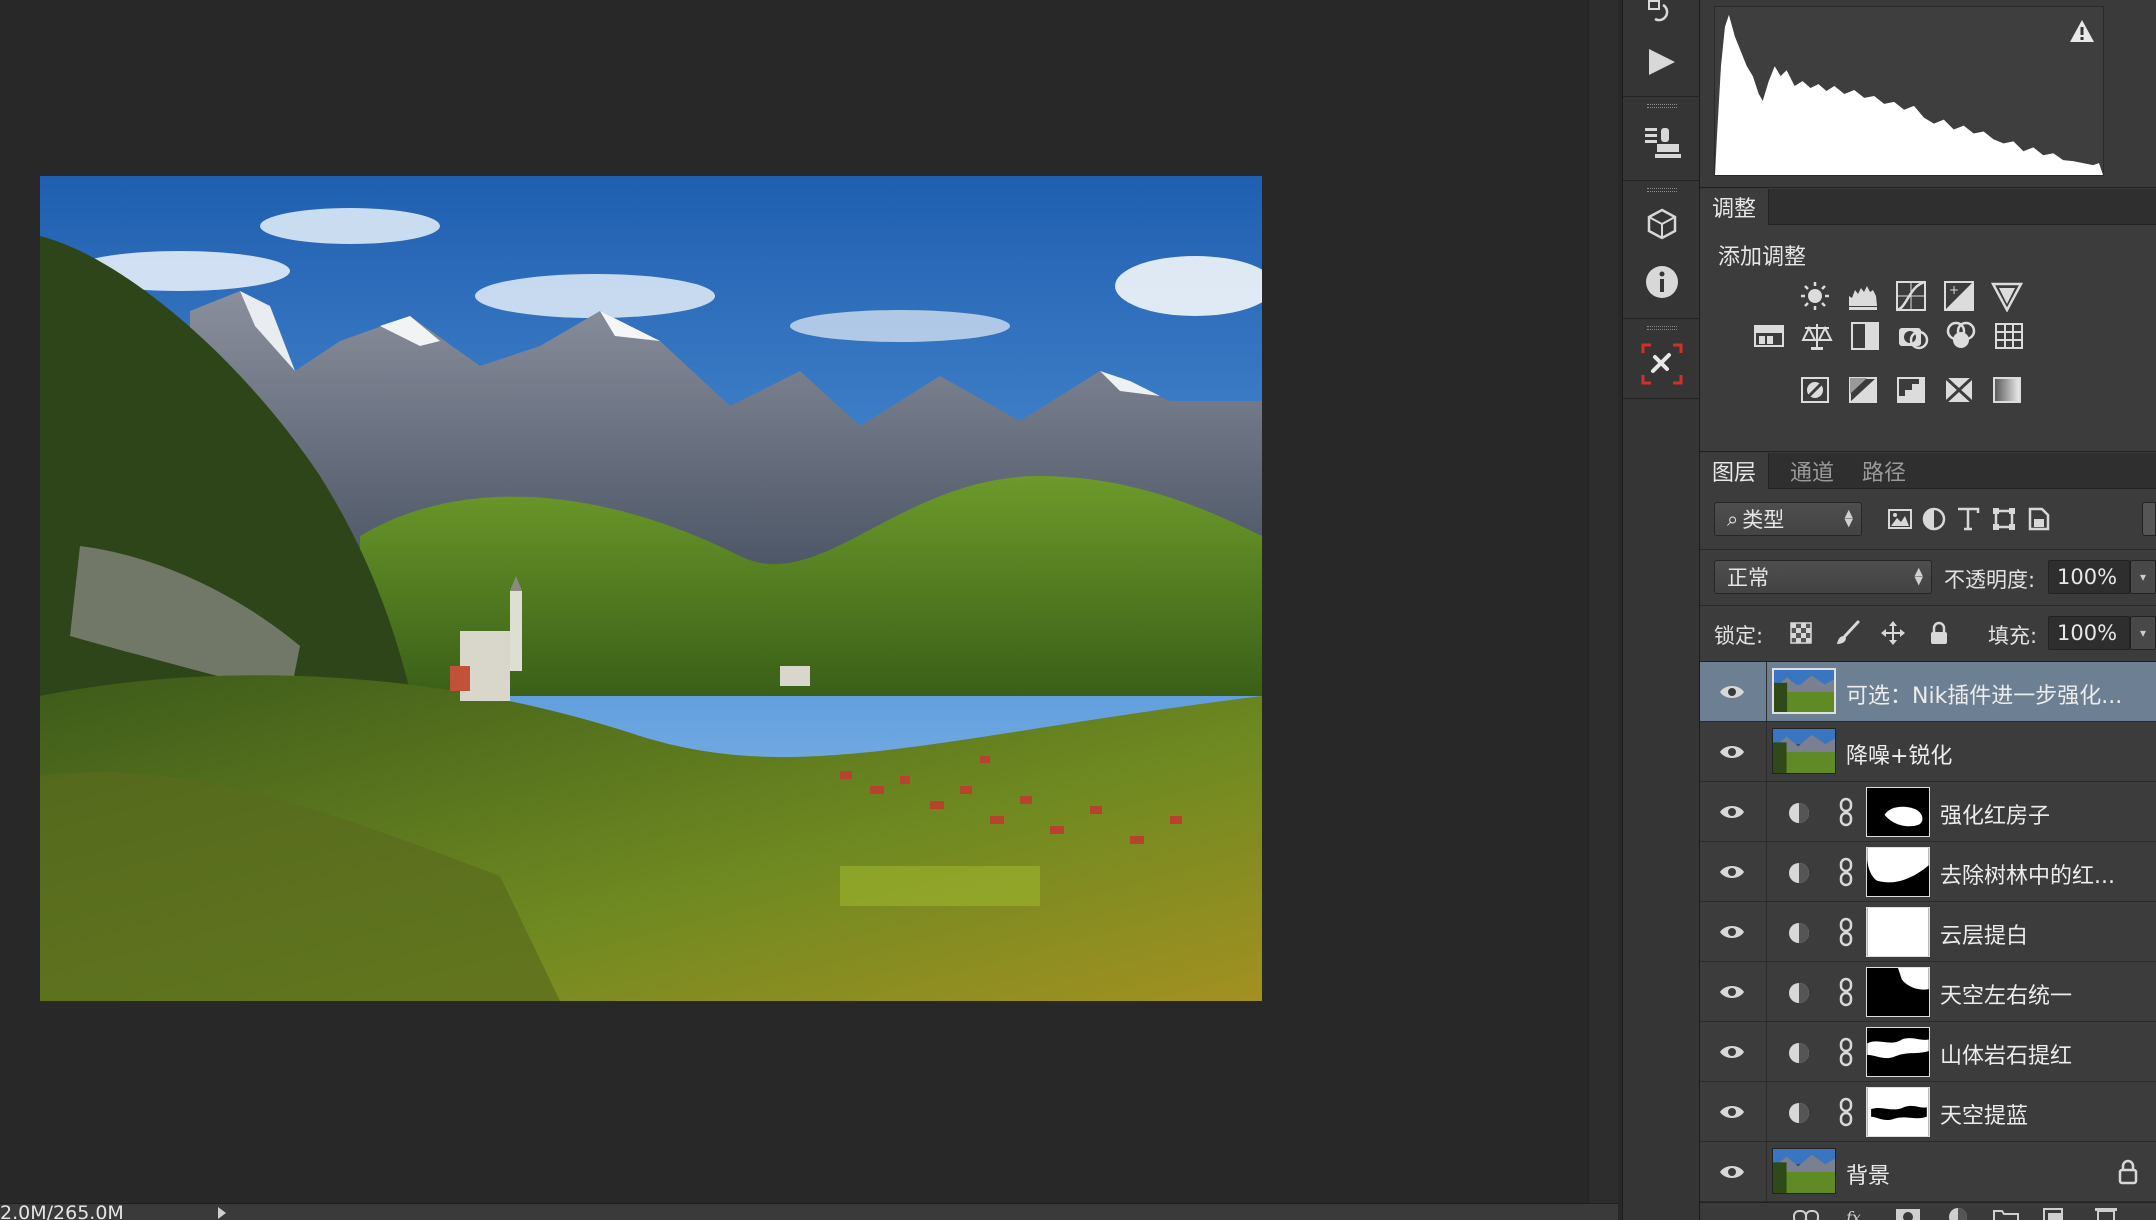  Describe the element at coordinates (1812, 471) in the screenshot. I see `tab-channels: 通道` at that location.